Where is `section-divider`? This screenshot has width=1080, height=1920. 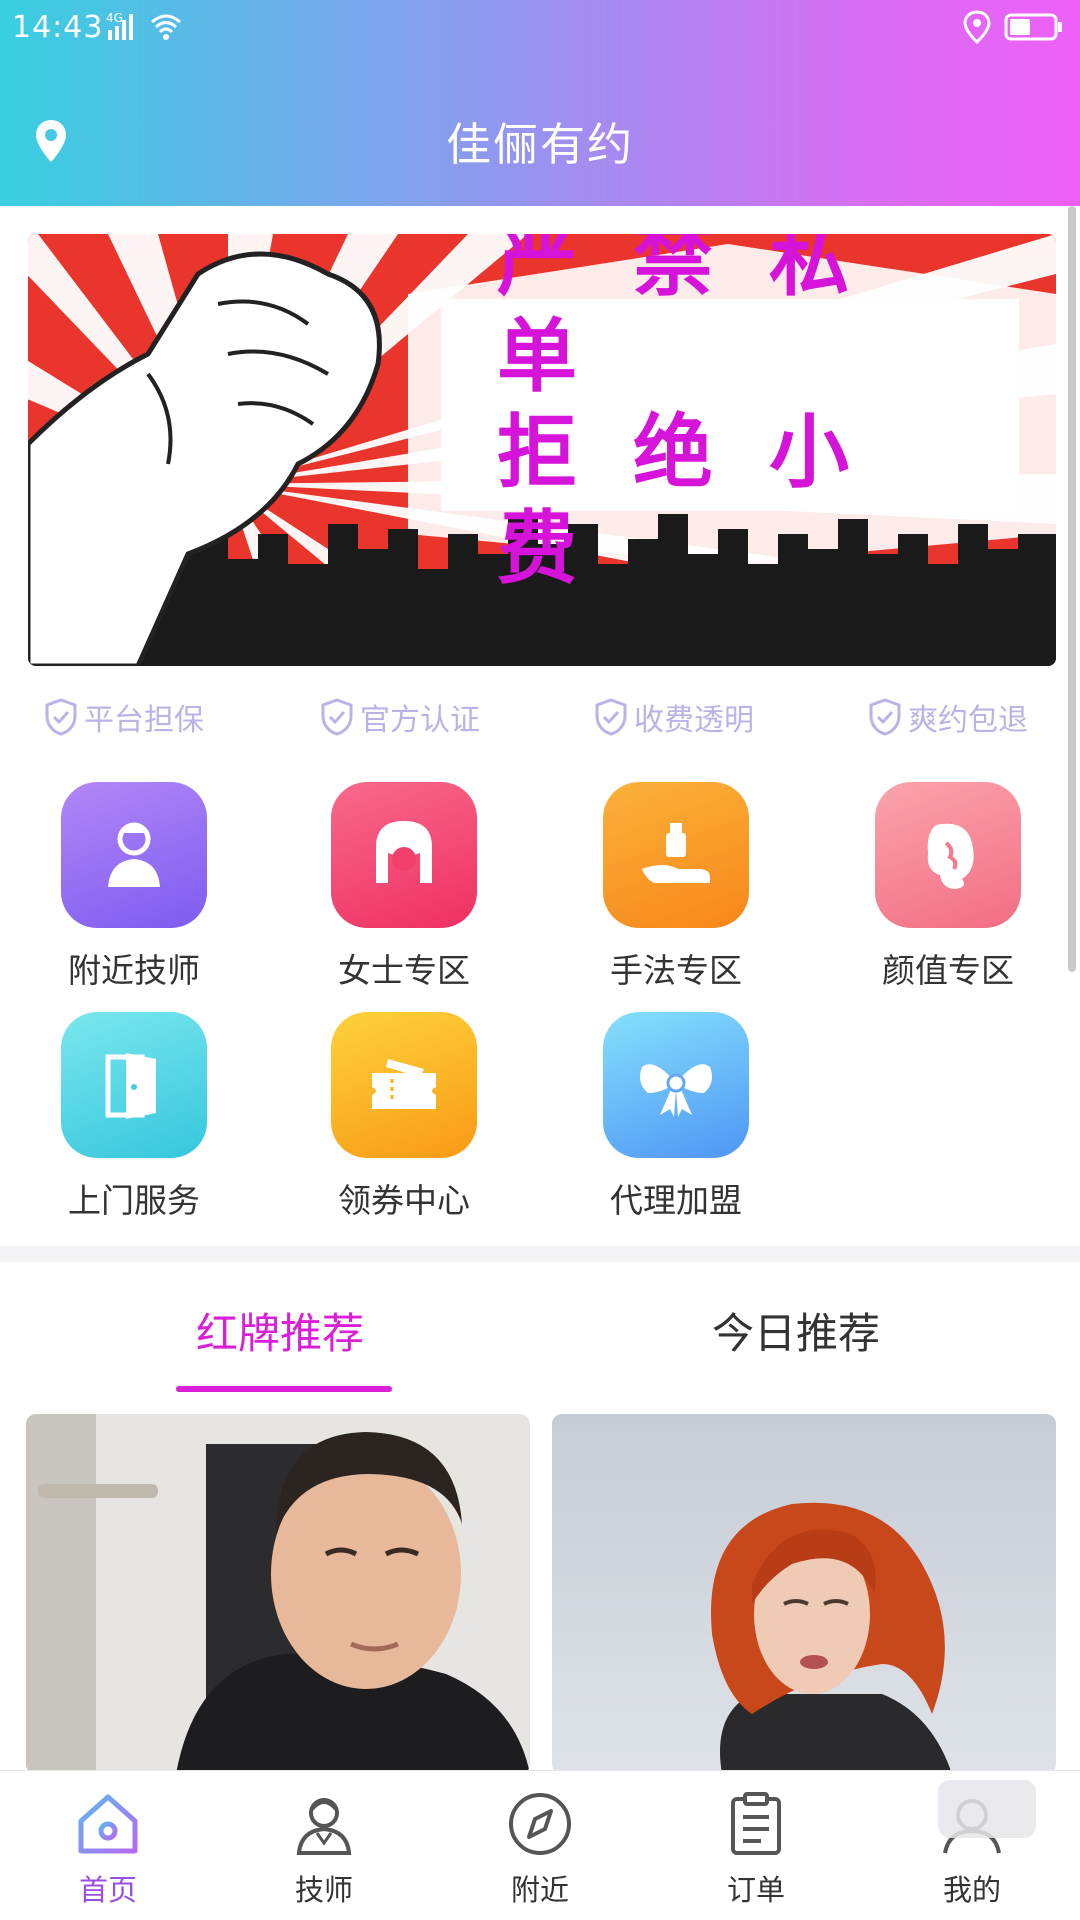 section-divider is located at coordinates (540, 1254).